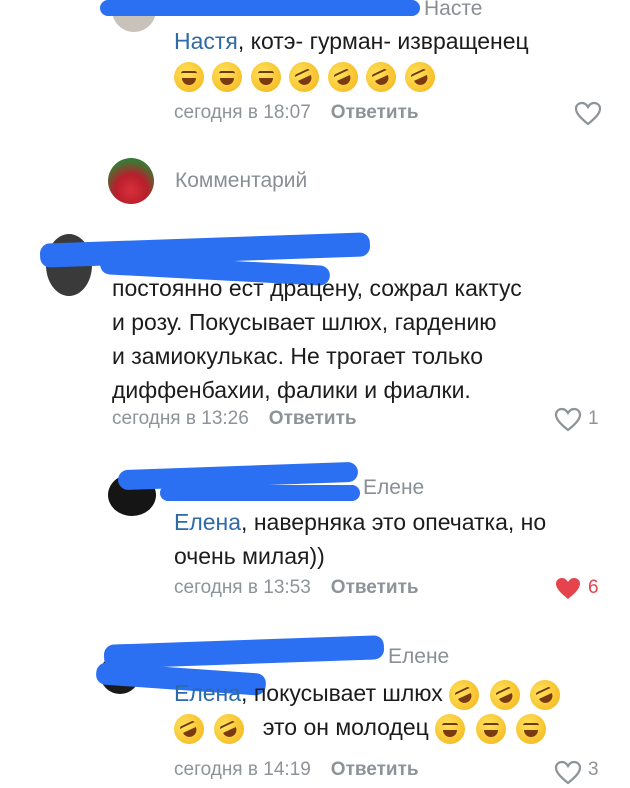 This screenshot has height=788, width=630. I want to click on like-count: 6, so click(593, 587).